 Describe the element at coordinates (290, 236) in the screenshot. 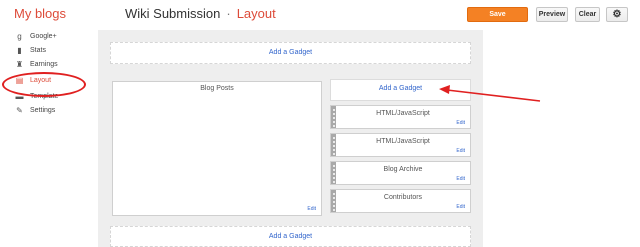

I see `add-gadget-bottom: Add a Gadget` at that location.